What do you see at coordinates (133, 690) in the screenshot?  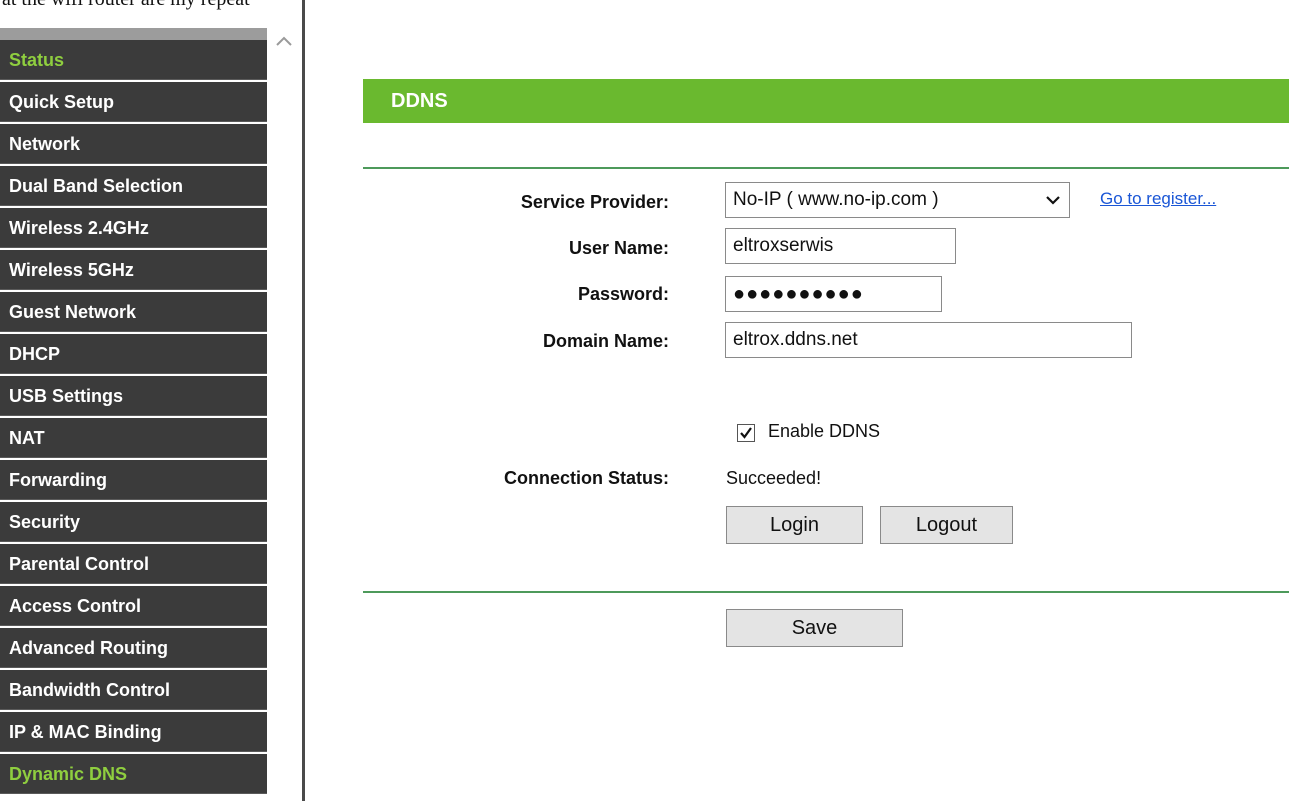 I see `sidebar-item-bandwidth-control: Bandwidth Control` at bounding box center [133, 690].